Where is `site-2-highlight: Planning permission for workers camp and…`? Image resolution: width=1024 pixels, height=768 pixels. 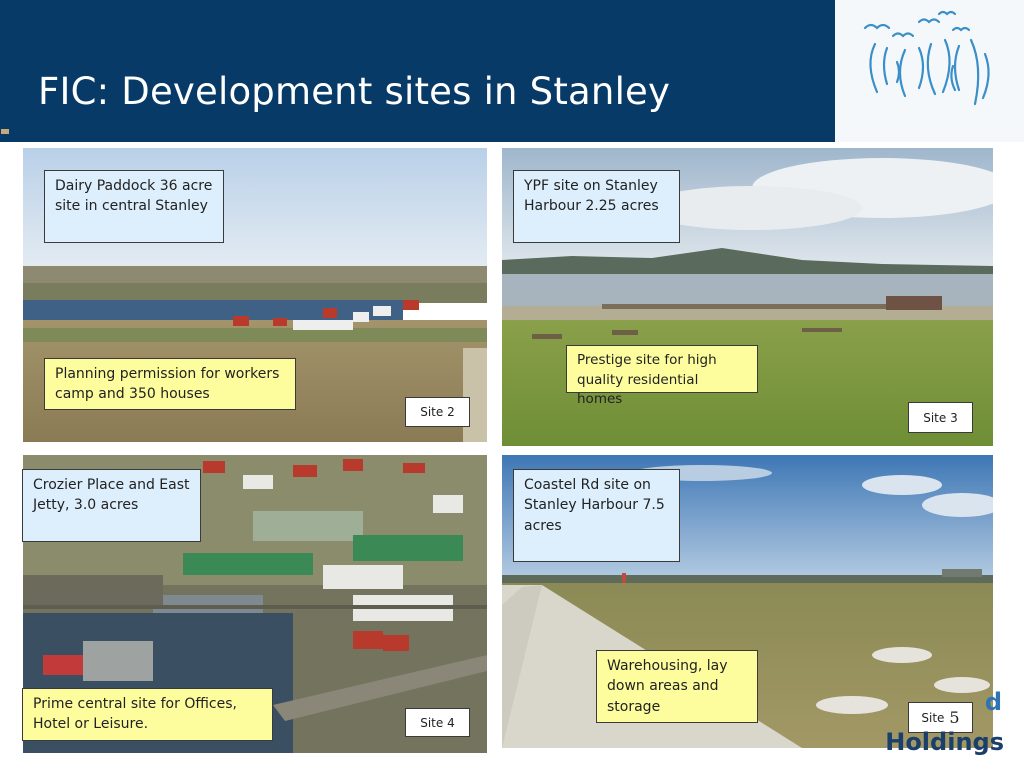
site-2-highlight: Planning permission for workers camp and… is located at coordinates (170, 384).